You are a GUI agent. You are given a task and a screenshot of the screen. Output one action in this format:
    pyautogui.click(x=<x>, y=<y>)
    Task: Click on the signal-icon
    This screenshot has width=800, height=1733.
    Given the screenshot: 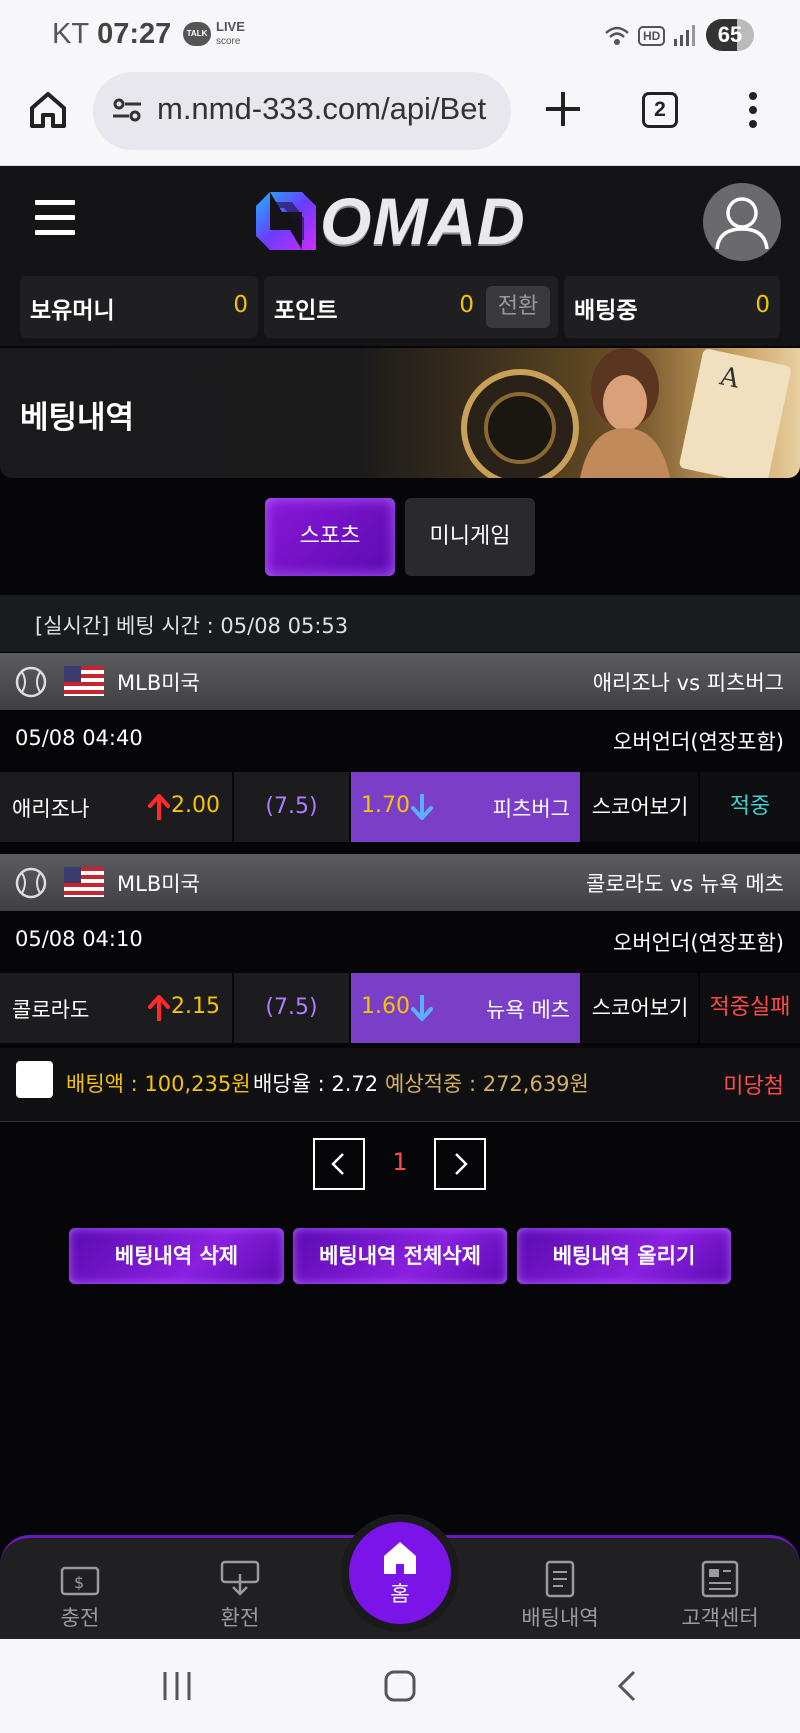 What is the action you would take?
    pyautogui.click(x=685, y=35)
    